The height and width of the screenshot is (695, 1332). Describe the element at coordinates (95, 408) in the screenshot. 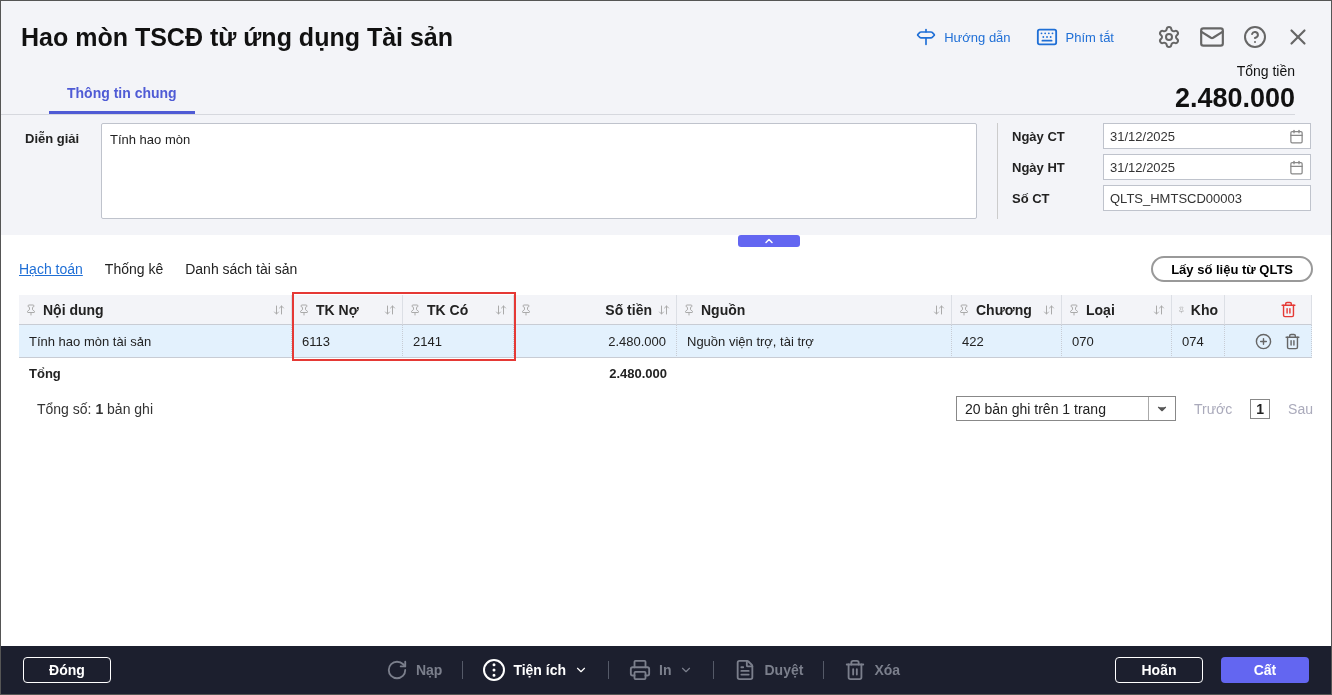

I see `record-count: Tổng số: 1 bản ghi` at that location.